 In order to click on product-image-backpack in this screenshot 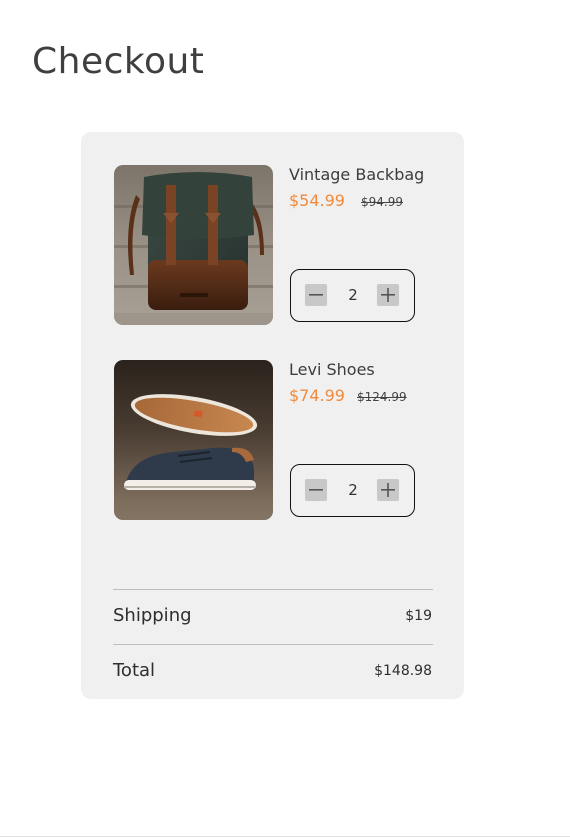, I will do `click(193, 245)`.